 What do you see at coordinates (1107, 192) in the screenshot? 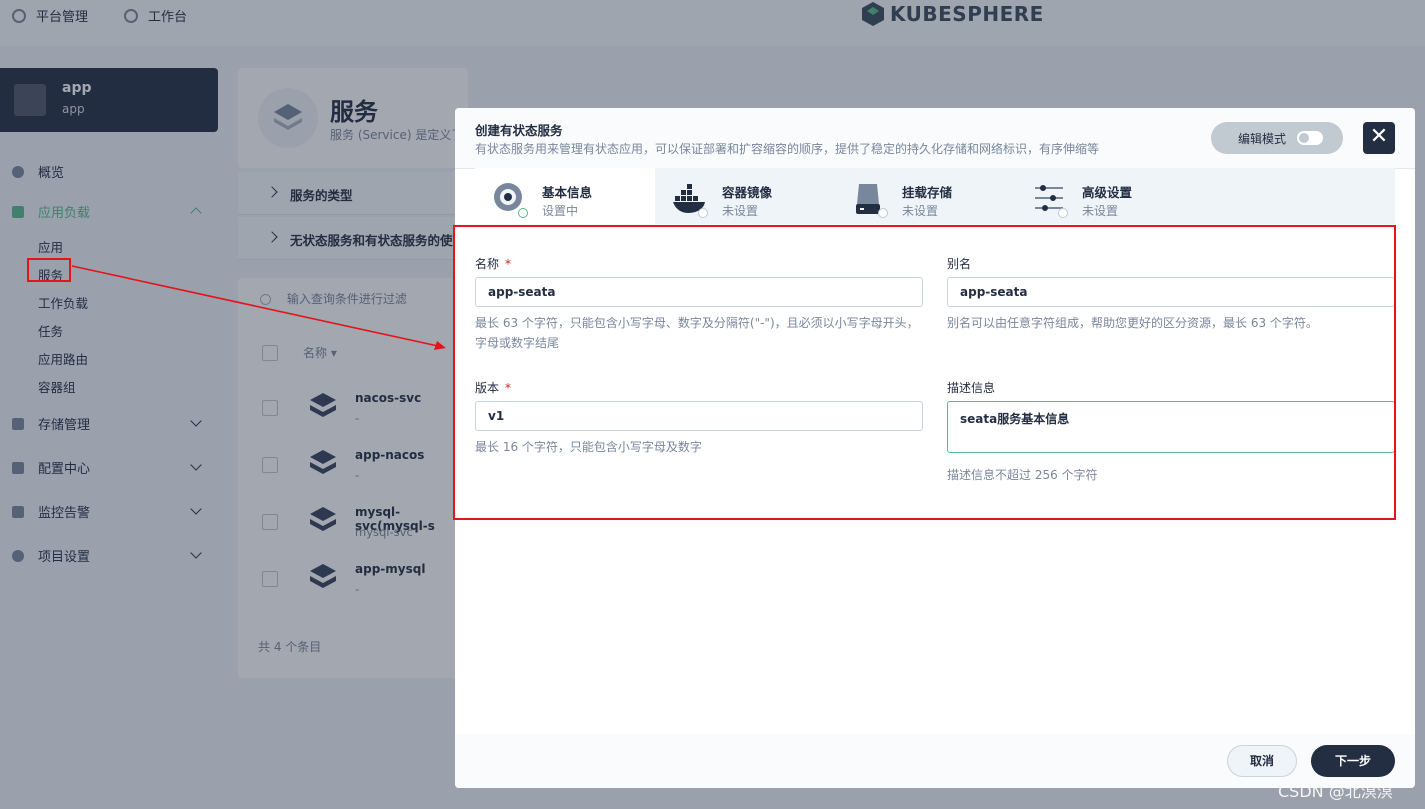
I see `tab-label: 高级设置` at bounding box center [1107, 192].